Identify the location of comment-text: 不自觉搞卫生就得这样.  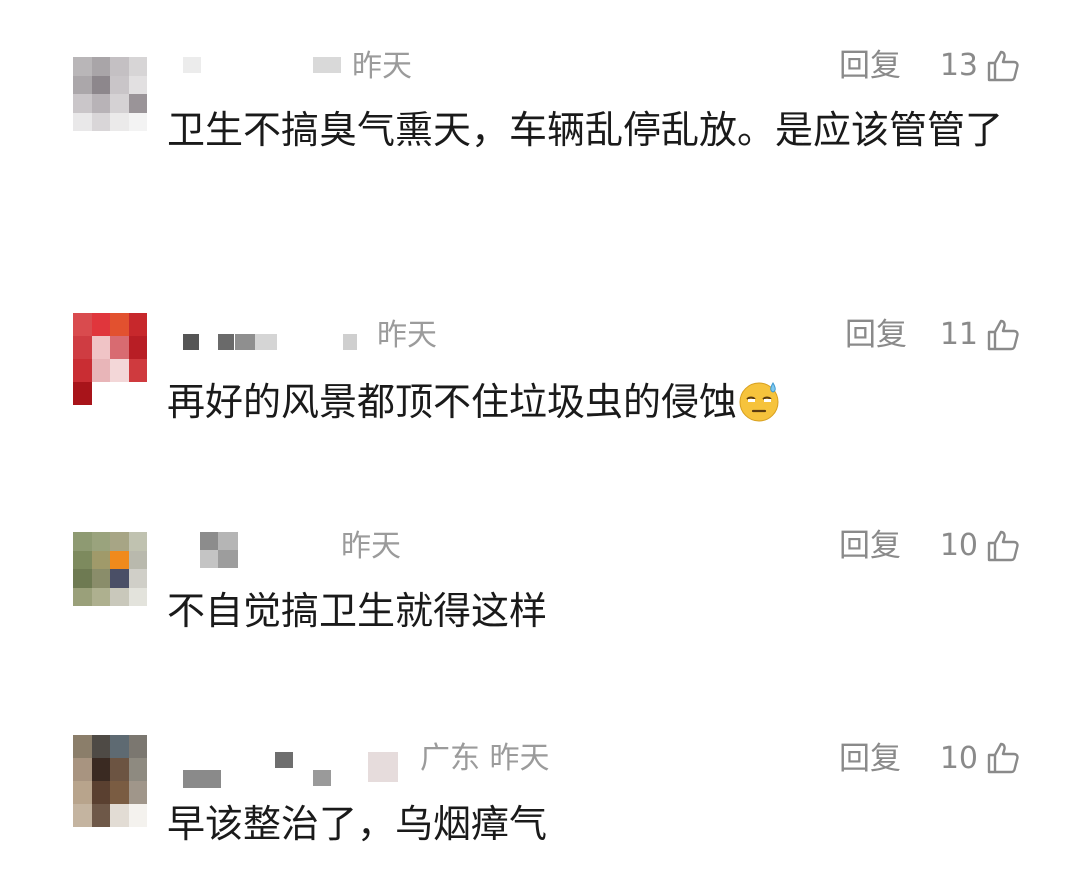
(357, 611).